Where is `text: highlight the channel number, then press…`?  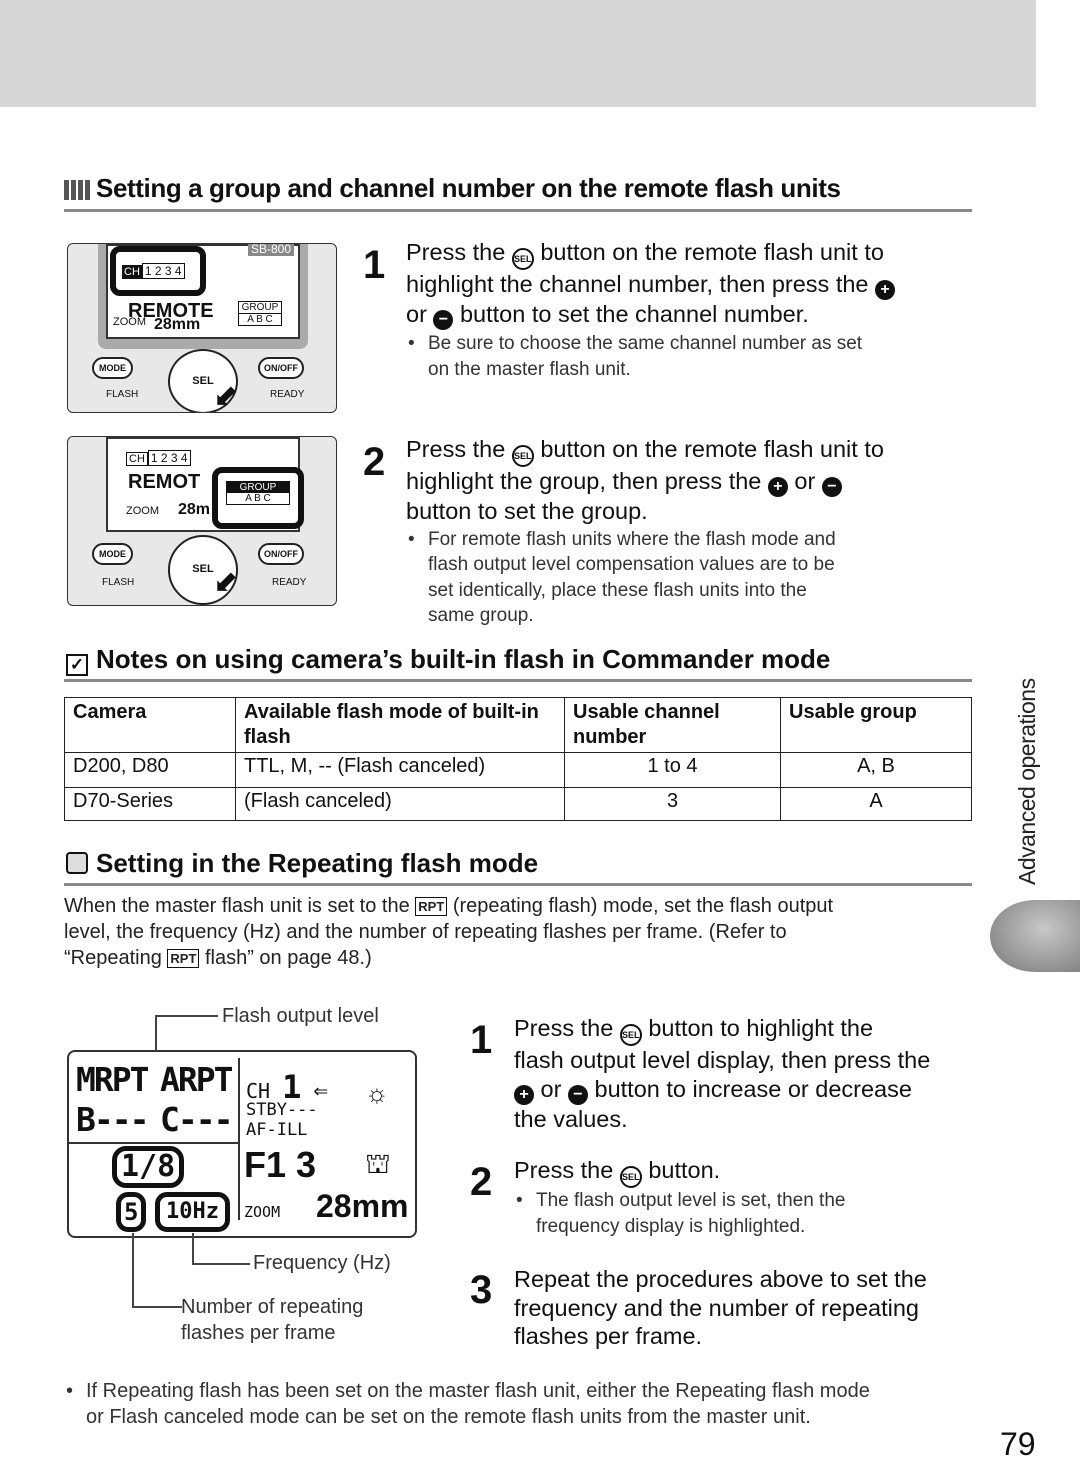 text: highlight the channel number, then press… is located at coordinates (637, 284).